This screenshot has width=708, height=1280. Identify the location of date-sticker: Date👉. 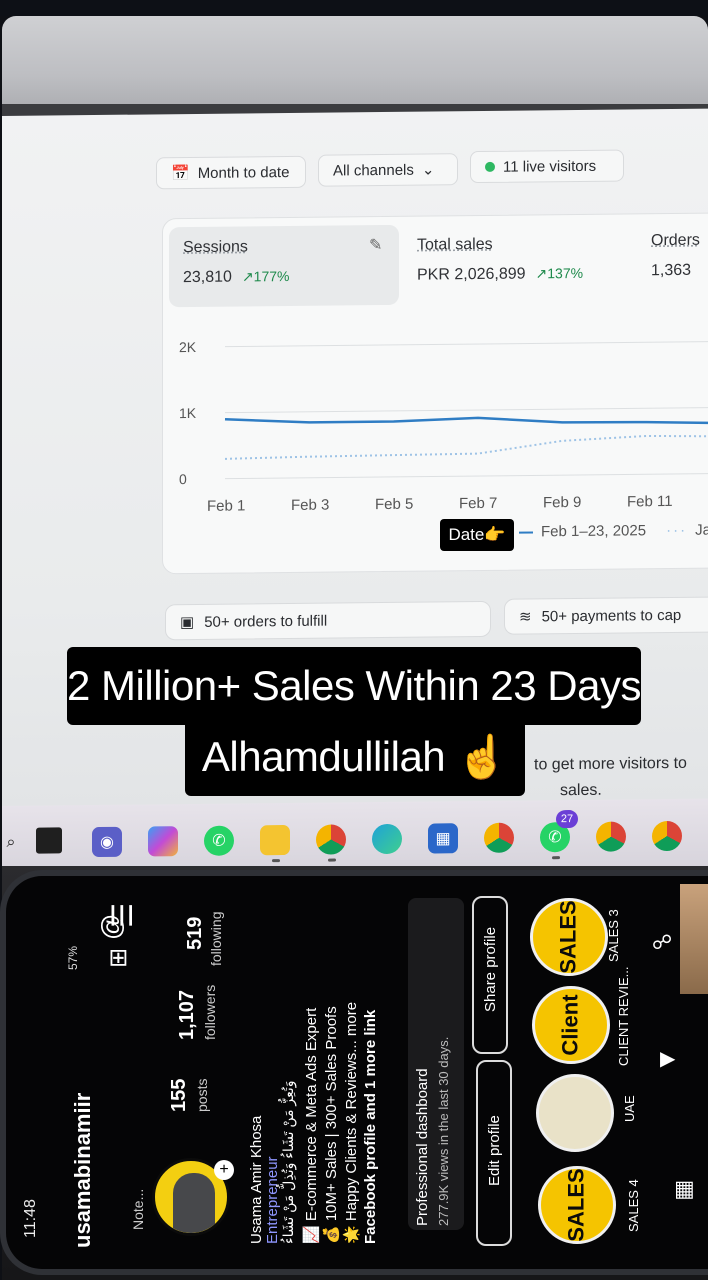
(477, 535).